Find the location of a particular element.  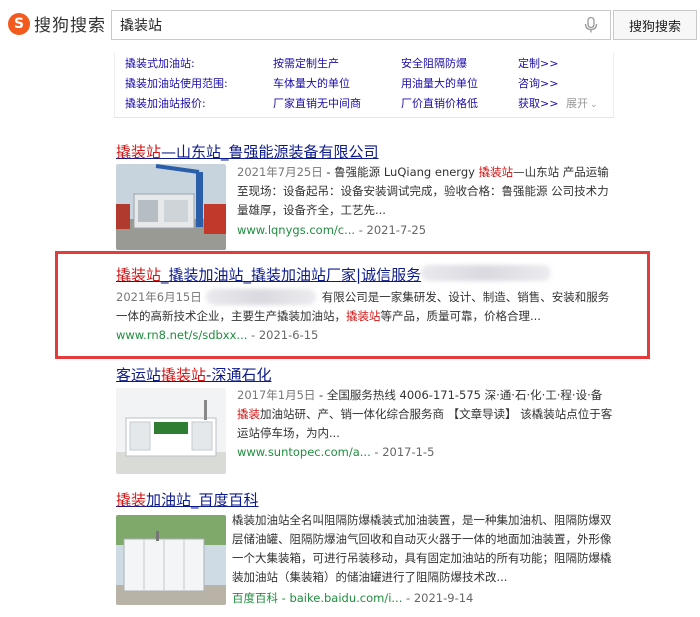

search-input is located at coordinates (340, 25).